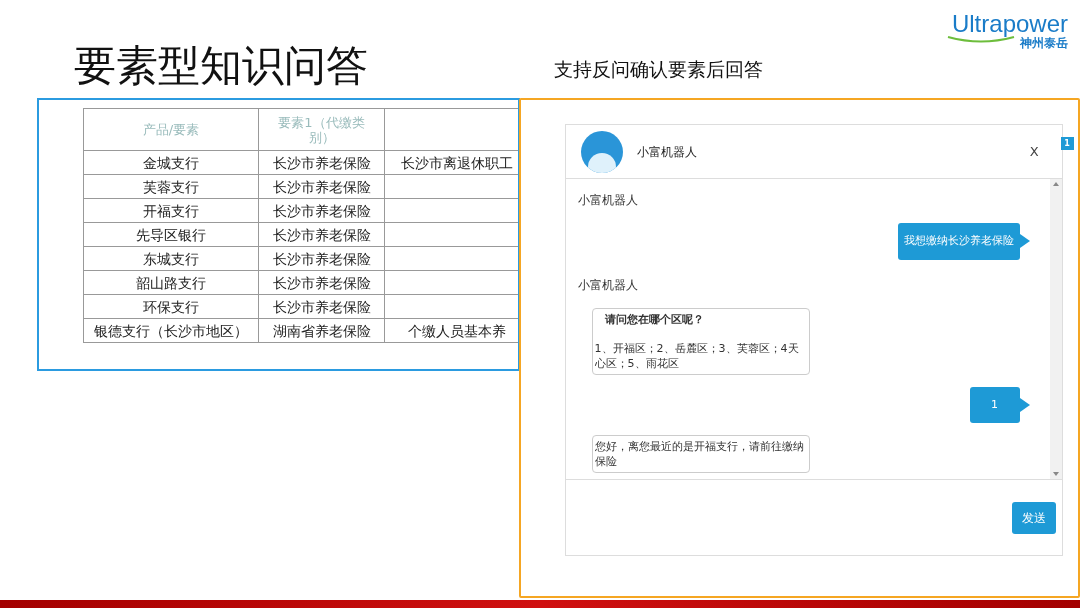 This screenshot has width=1080, height=608. What do you see at coordinates (321, 129) in the screenshot?
I see `column-header: 要素1（代缴类别）` at bounding box center [321, 129].